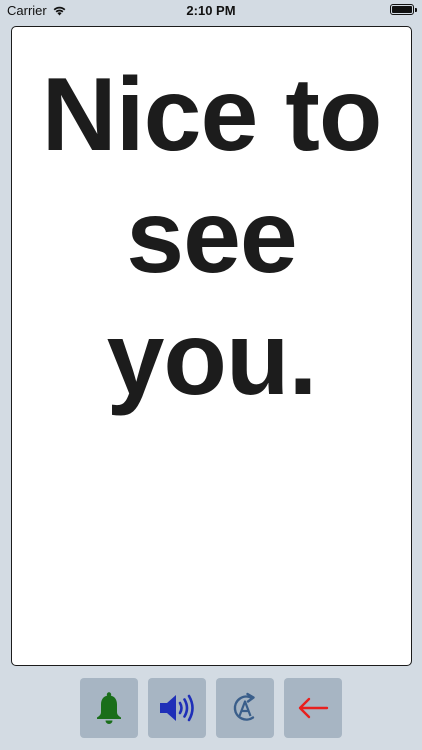  I want to click on font-rotate-button, so click(245, 708).